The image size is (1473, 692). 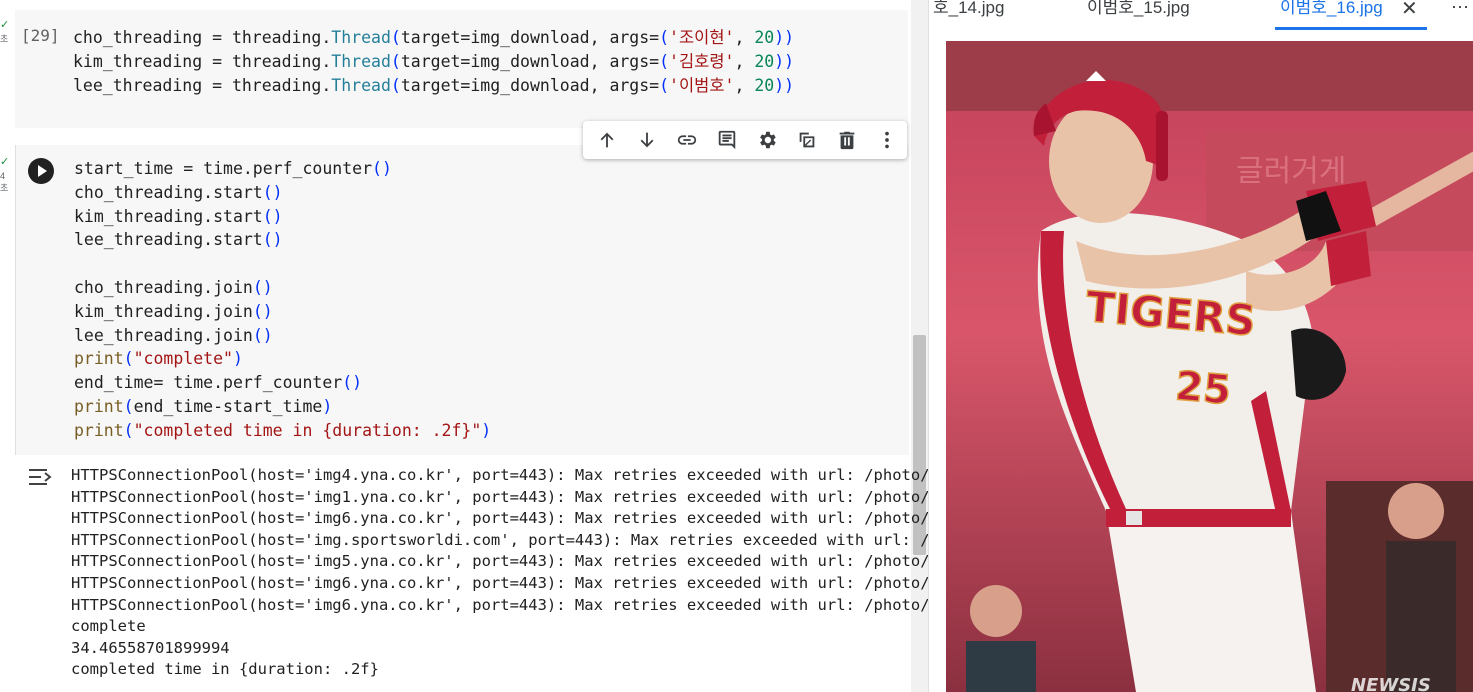 What do you see at coordinates (1351, 28) in the screenshot?
I see `active-tab-indicator` at bounding box center [1351, 28].